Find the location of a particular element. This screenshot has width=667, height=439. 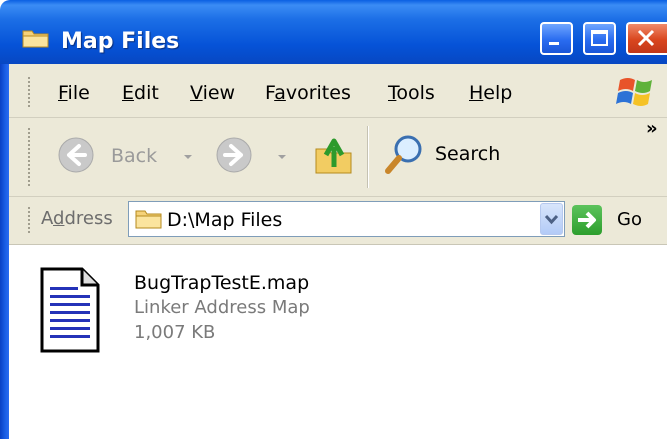

back-label: Back is located at coordinates (134, 156).